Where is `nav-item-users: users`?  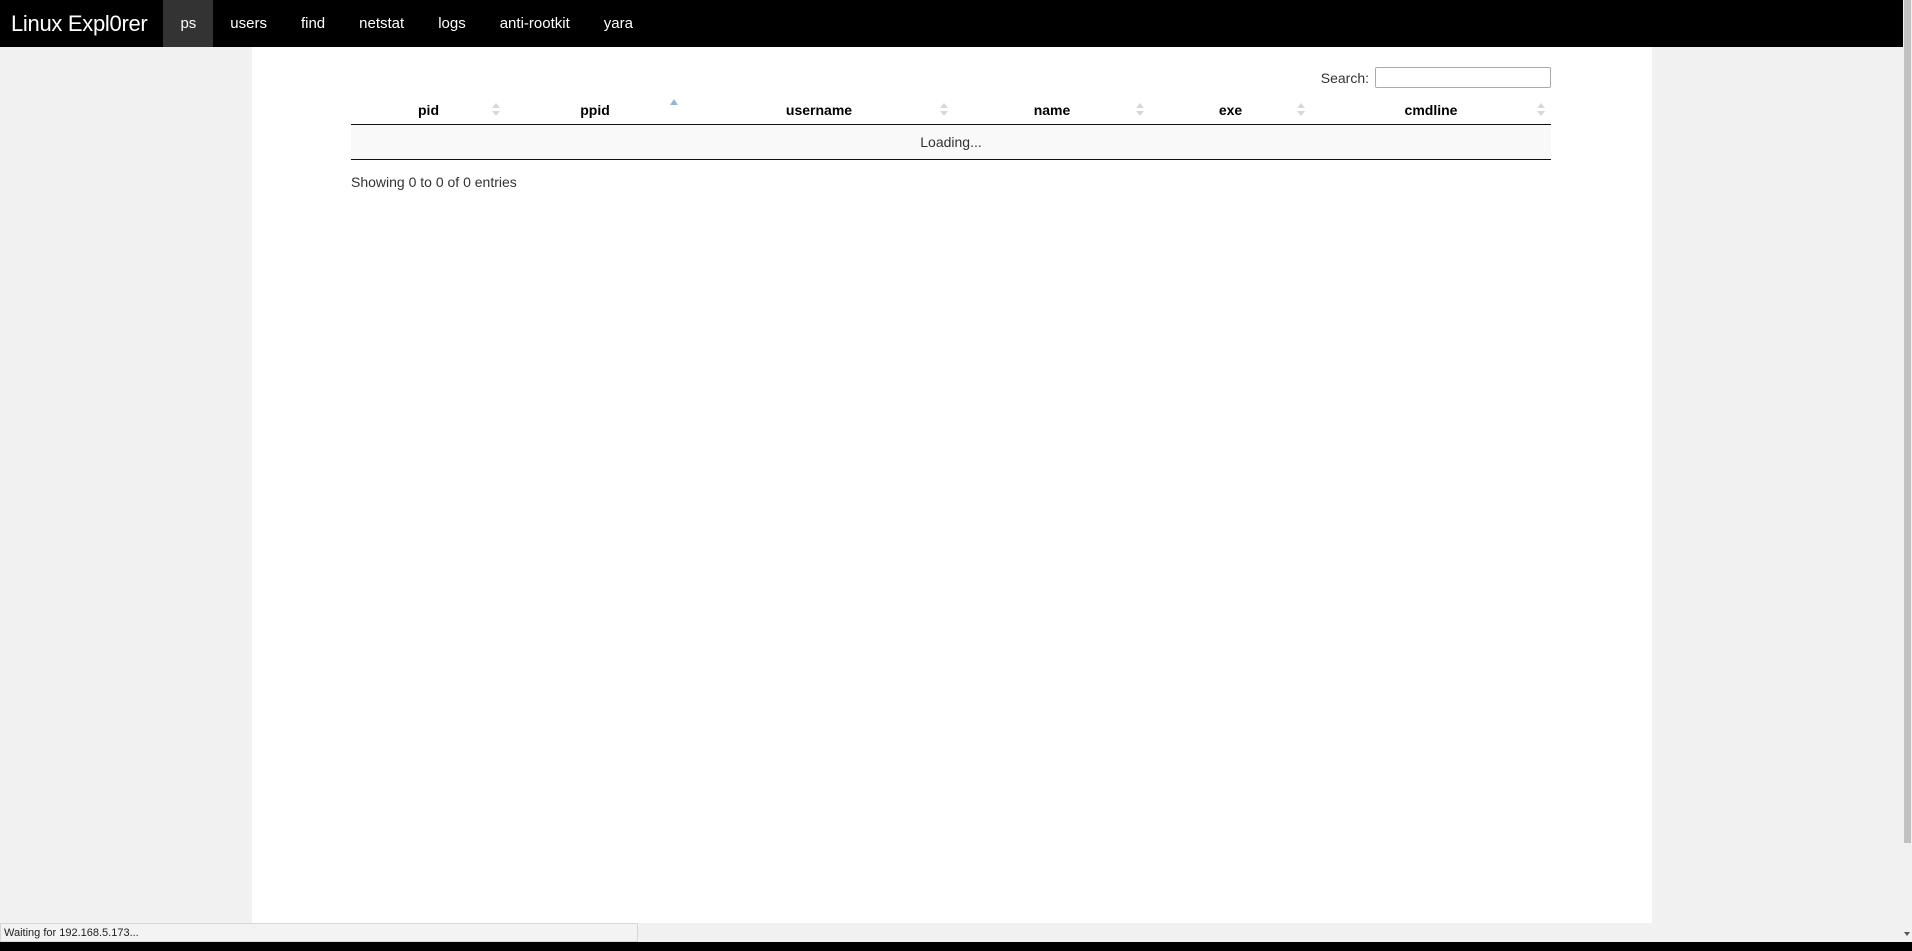
nav-item-users: users is located at coordinates (248, 23).